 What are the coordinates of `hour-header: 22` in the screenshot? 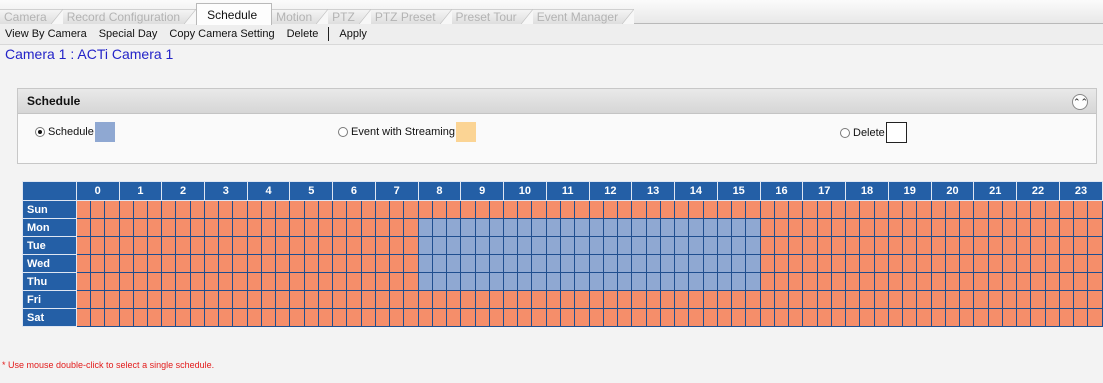 It's located at (1038, 191).